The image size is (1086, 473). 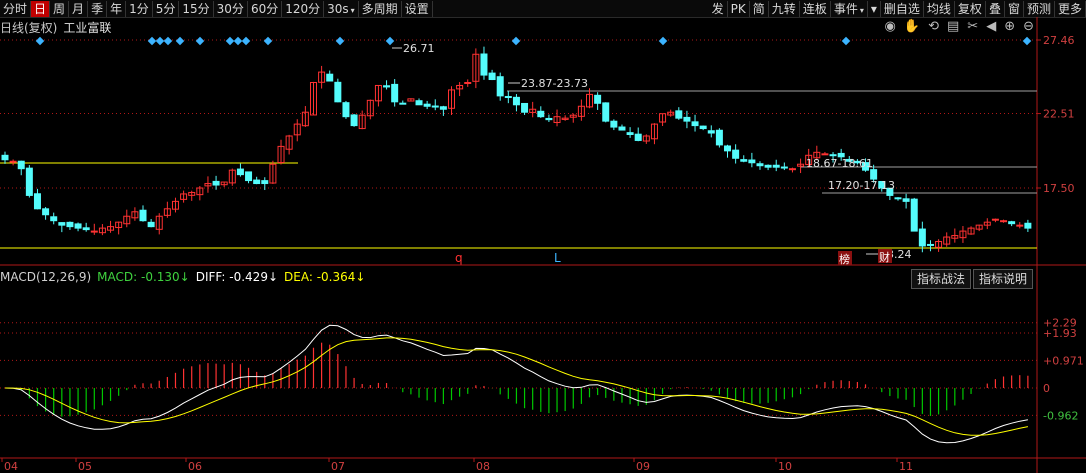 I want to click on x-tick-label: 10, so click(x=785, y=466).